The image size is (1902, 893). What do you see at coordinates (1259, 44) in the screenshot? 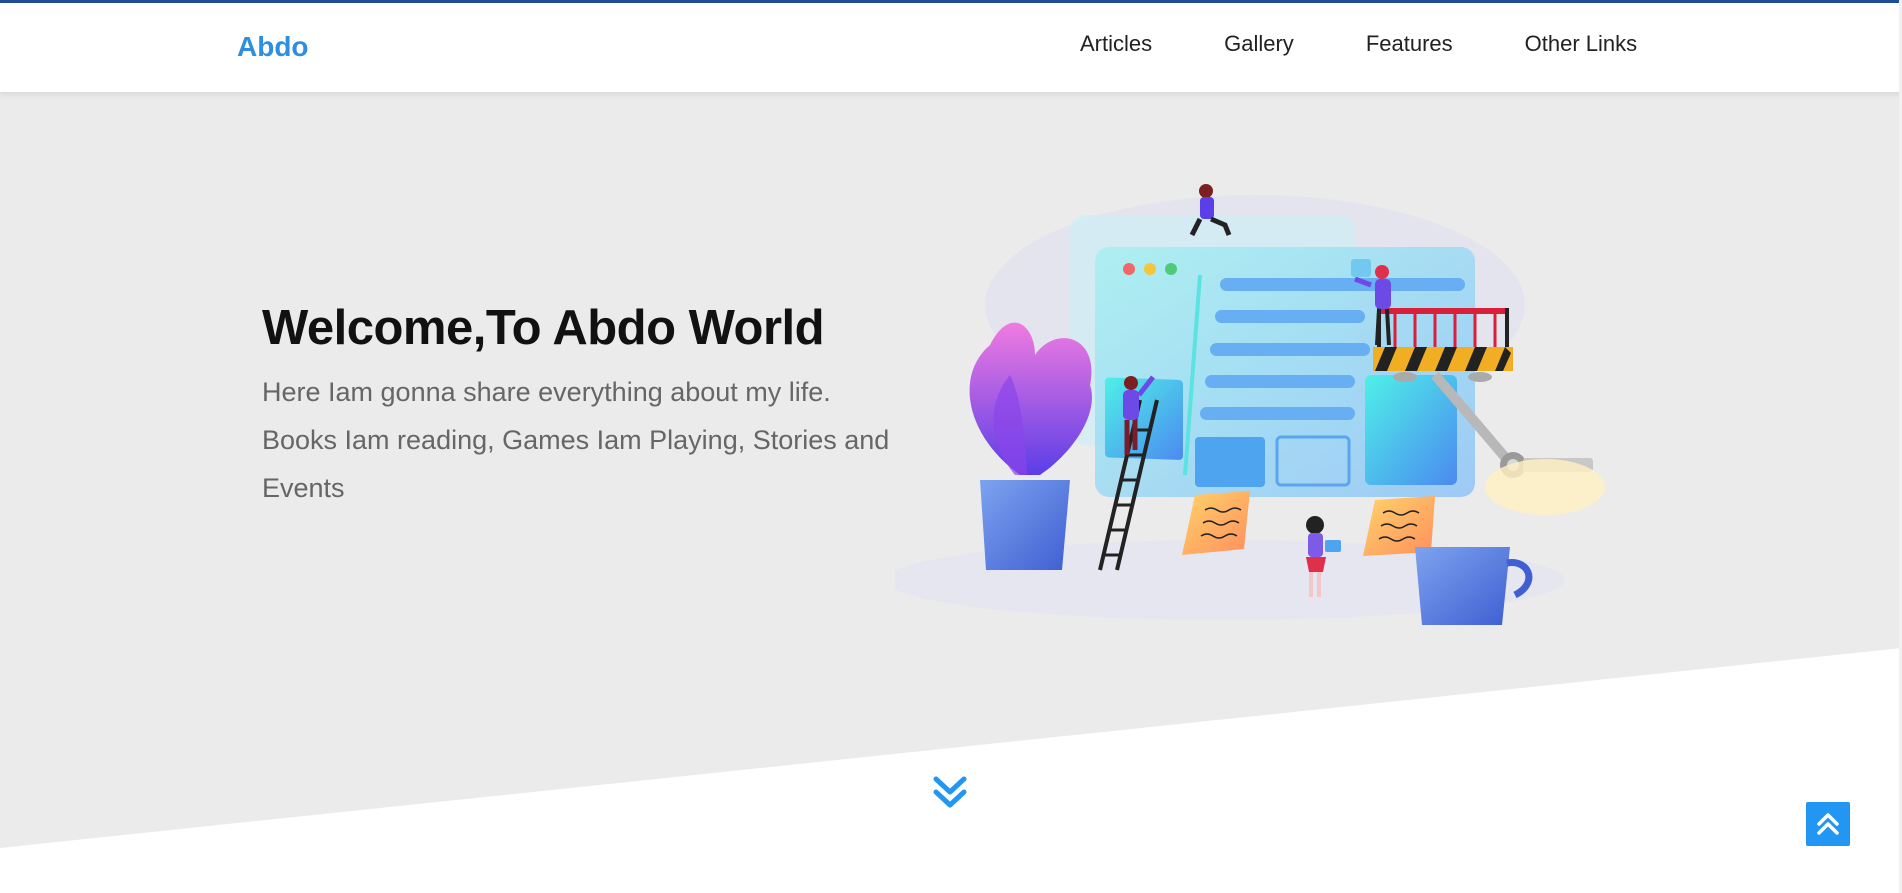
I see `nav-link-gallery: Gallery` at bounding box center [1259, 44].